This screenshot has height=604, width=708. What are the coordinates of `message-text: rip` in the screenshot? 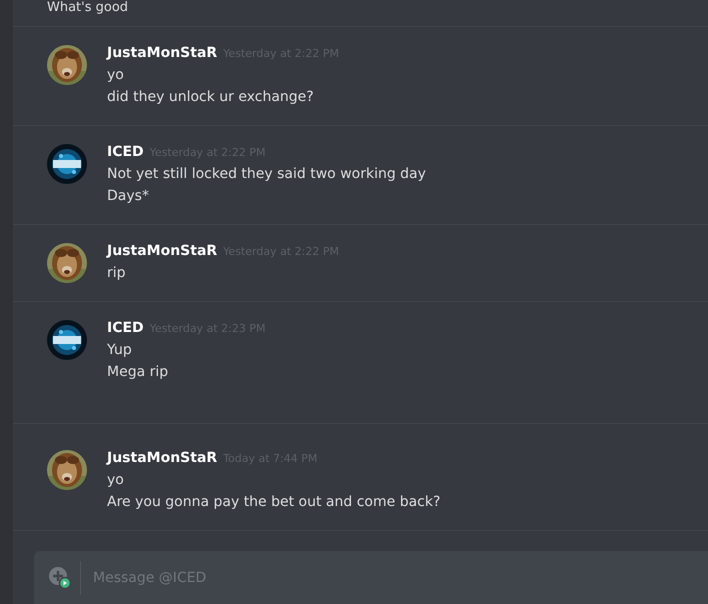 It's located at (117, 273).